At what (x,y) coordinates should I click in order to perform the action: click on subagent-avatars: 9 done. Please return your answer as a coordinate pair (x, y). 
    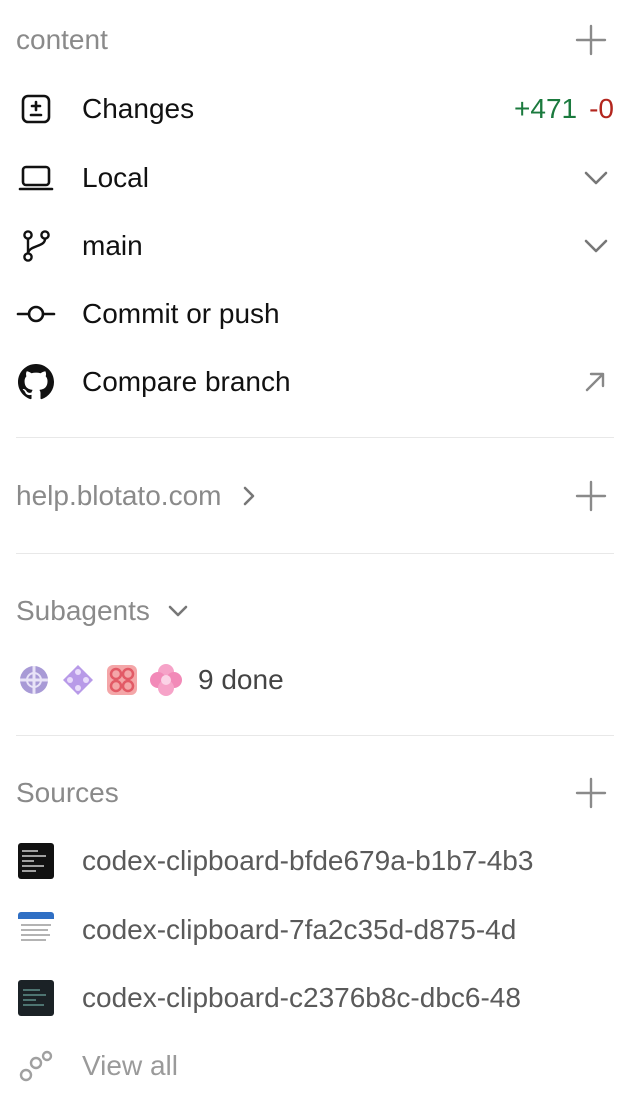
    Looking at the image, I should click on (150, 680).